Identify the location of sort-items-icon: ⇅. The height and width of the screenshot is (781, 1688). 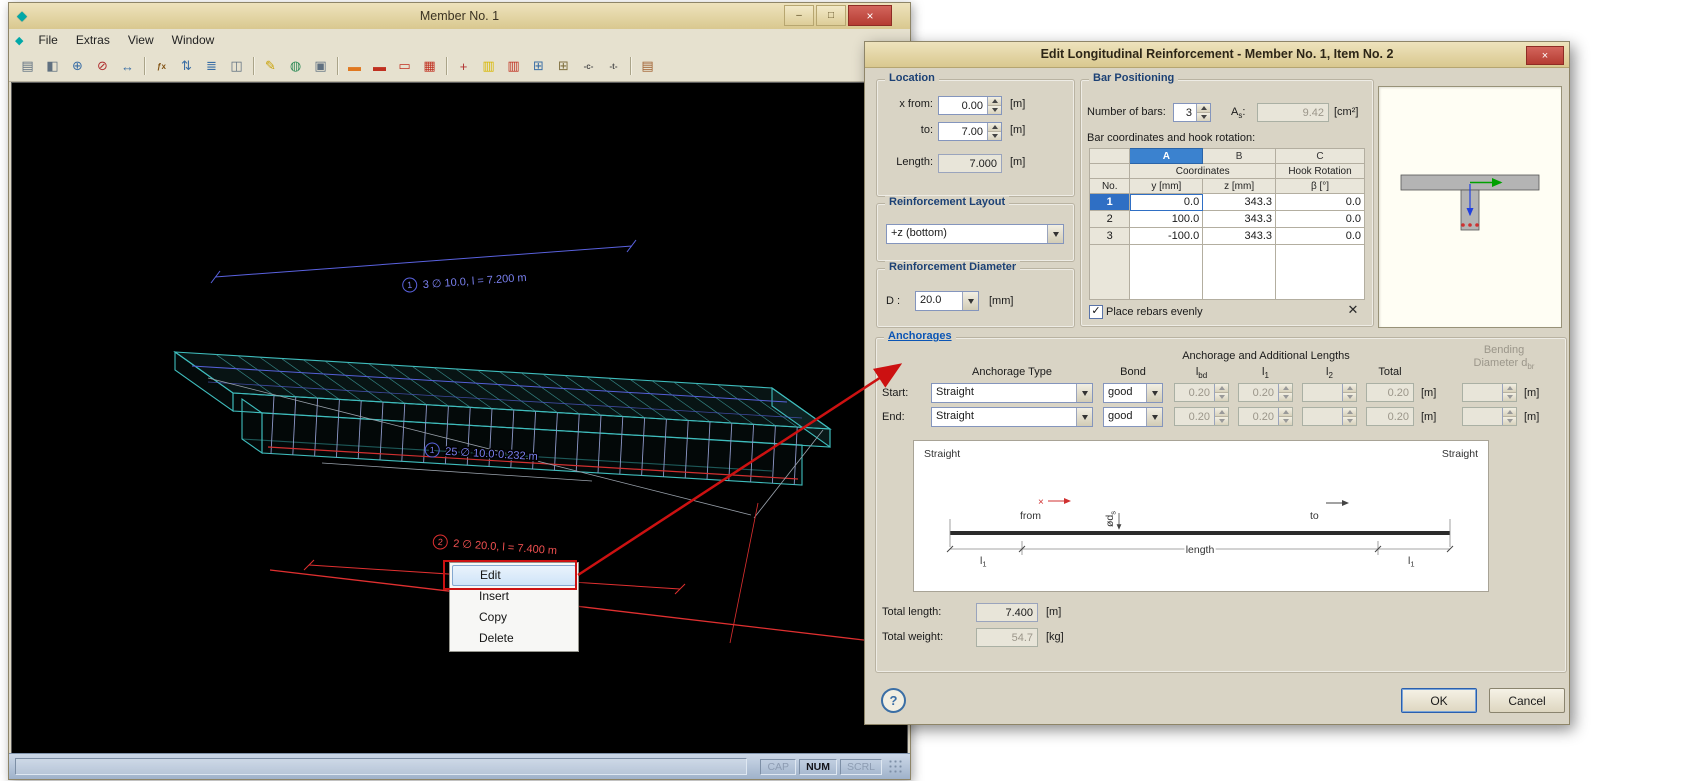
(186, 66).